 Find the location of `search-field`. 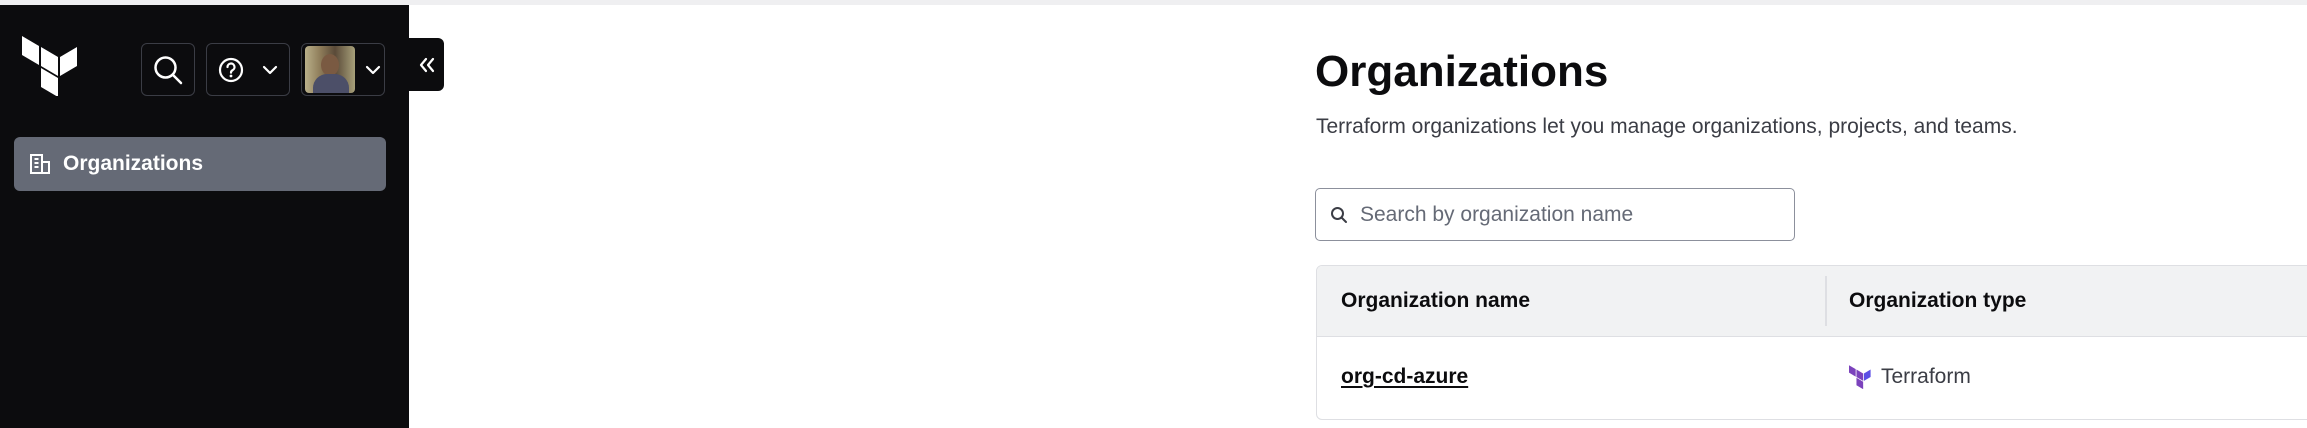

search-field is located at coordinates (1555, 214).